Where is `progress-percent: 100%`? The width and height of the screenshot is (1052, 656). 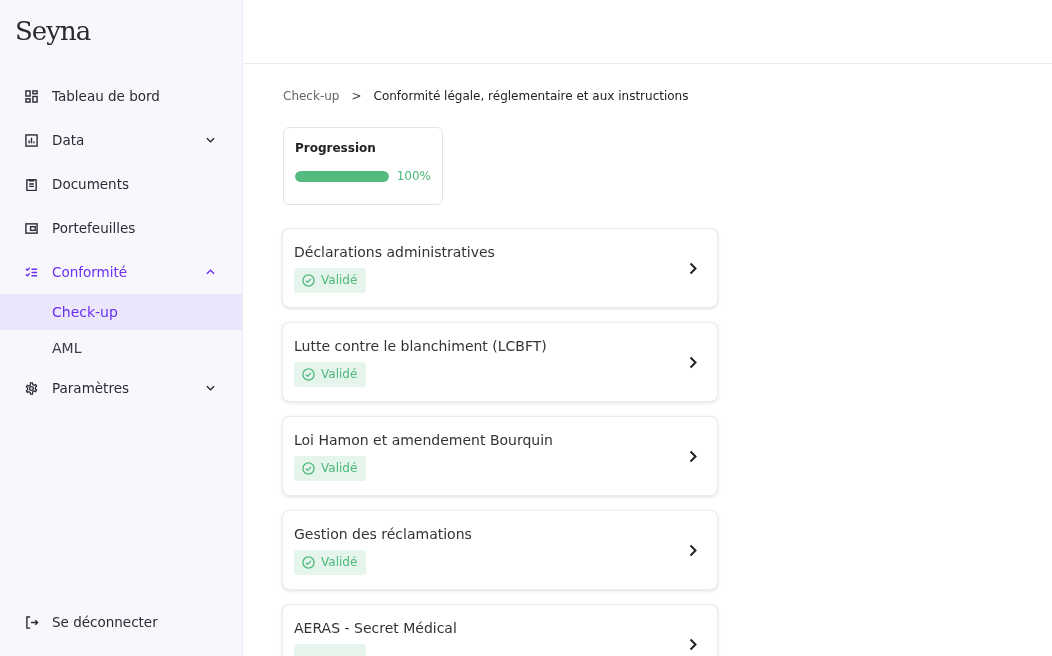 progress-percent: 100% is located at coordinates (413, 176).